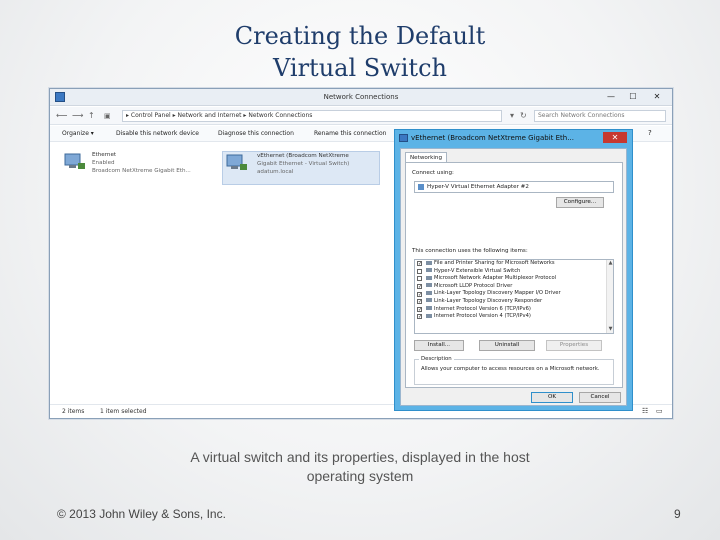 The height and width of the screenshot is (540, 720). I want to click on component-item: ✓ Internet Protocol Version 4 (TCP/IPv4), so click(514, 317).